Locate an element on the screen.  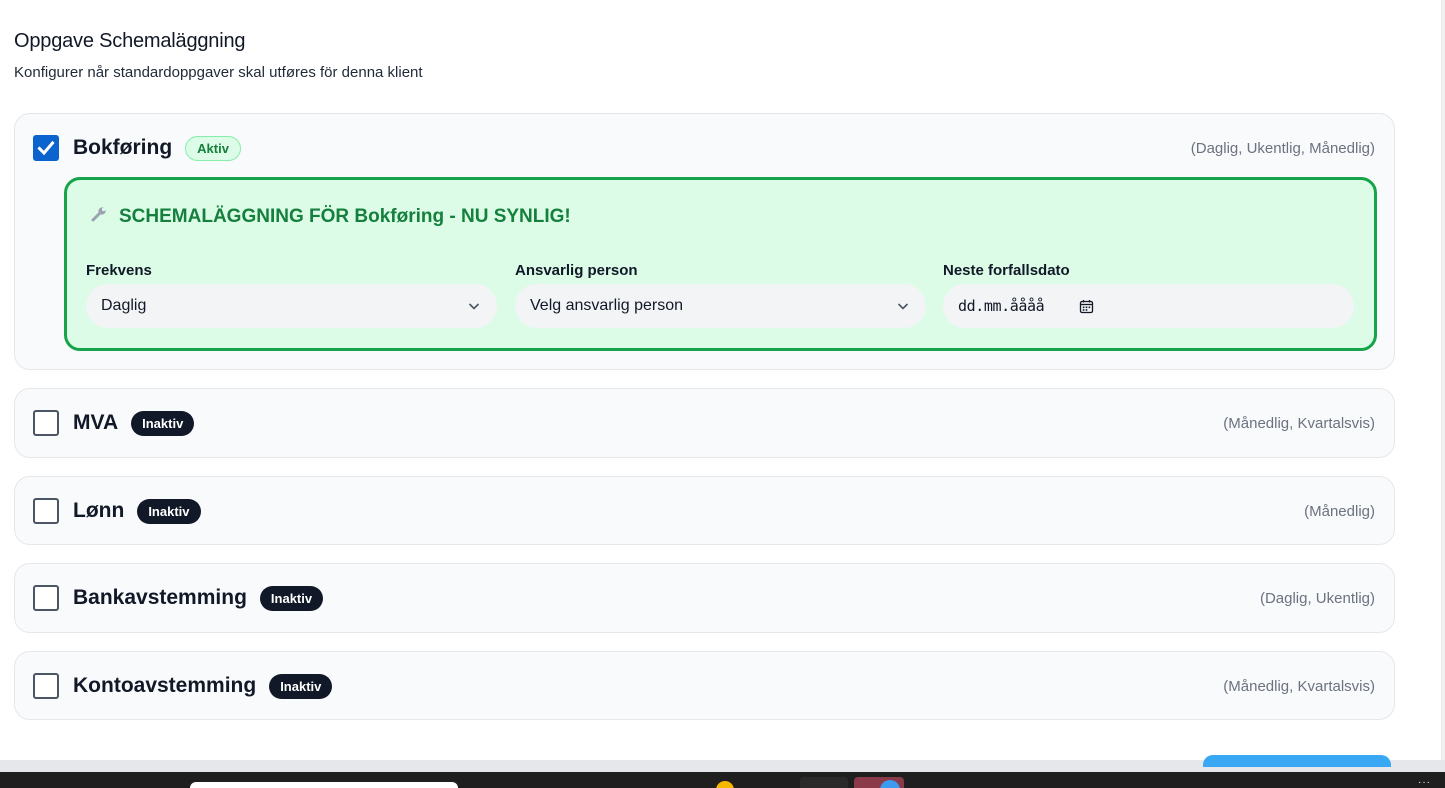
task-checkbox-kontoavstemming is located at coordinates (46, 686).